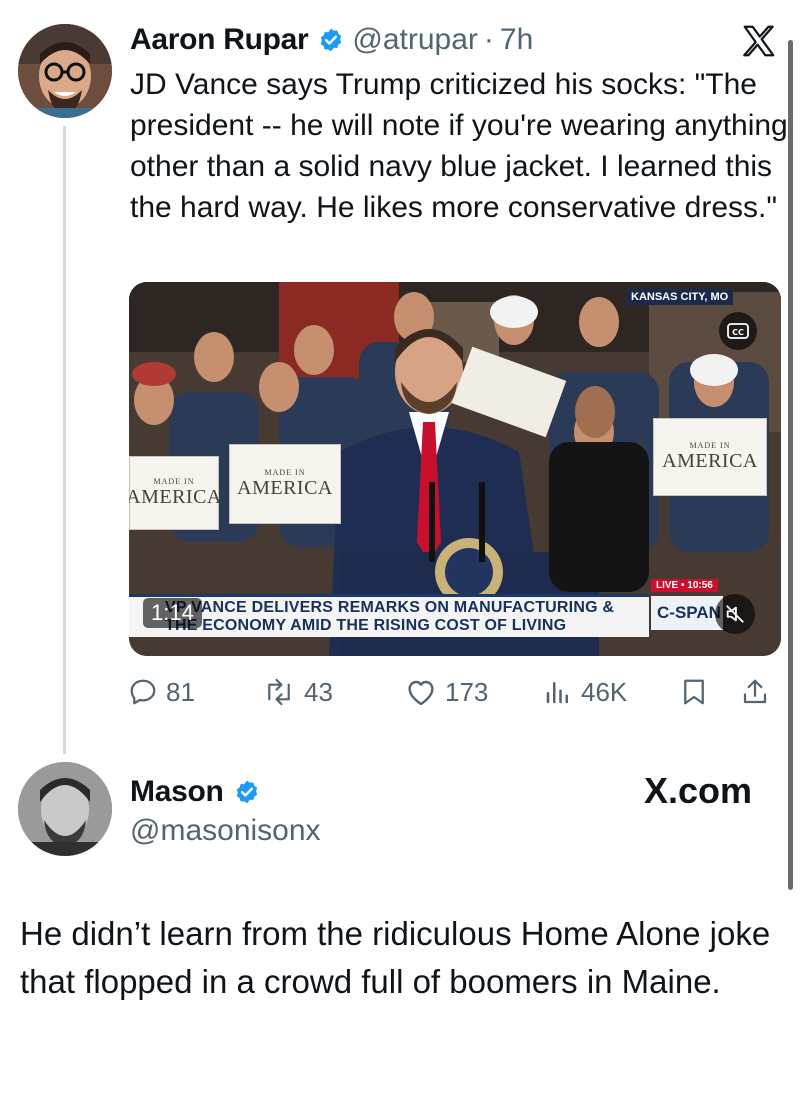  What do you see at coordinates (759, 41) in the screenshot?
I see `x-logo-icon` at bounding box center [759, 41].